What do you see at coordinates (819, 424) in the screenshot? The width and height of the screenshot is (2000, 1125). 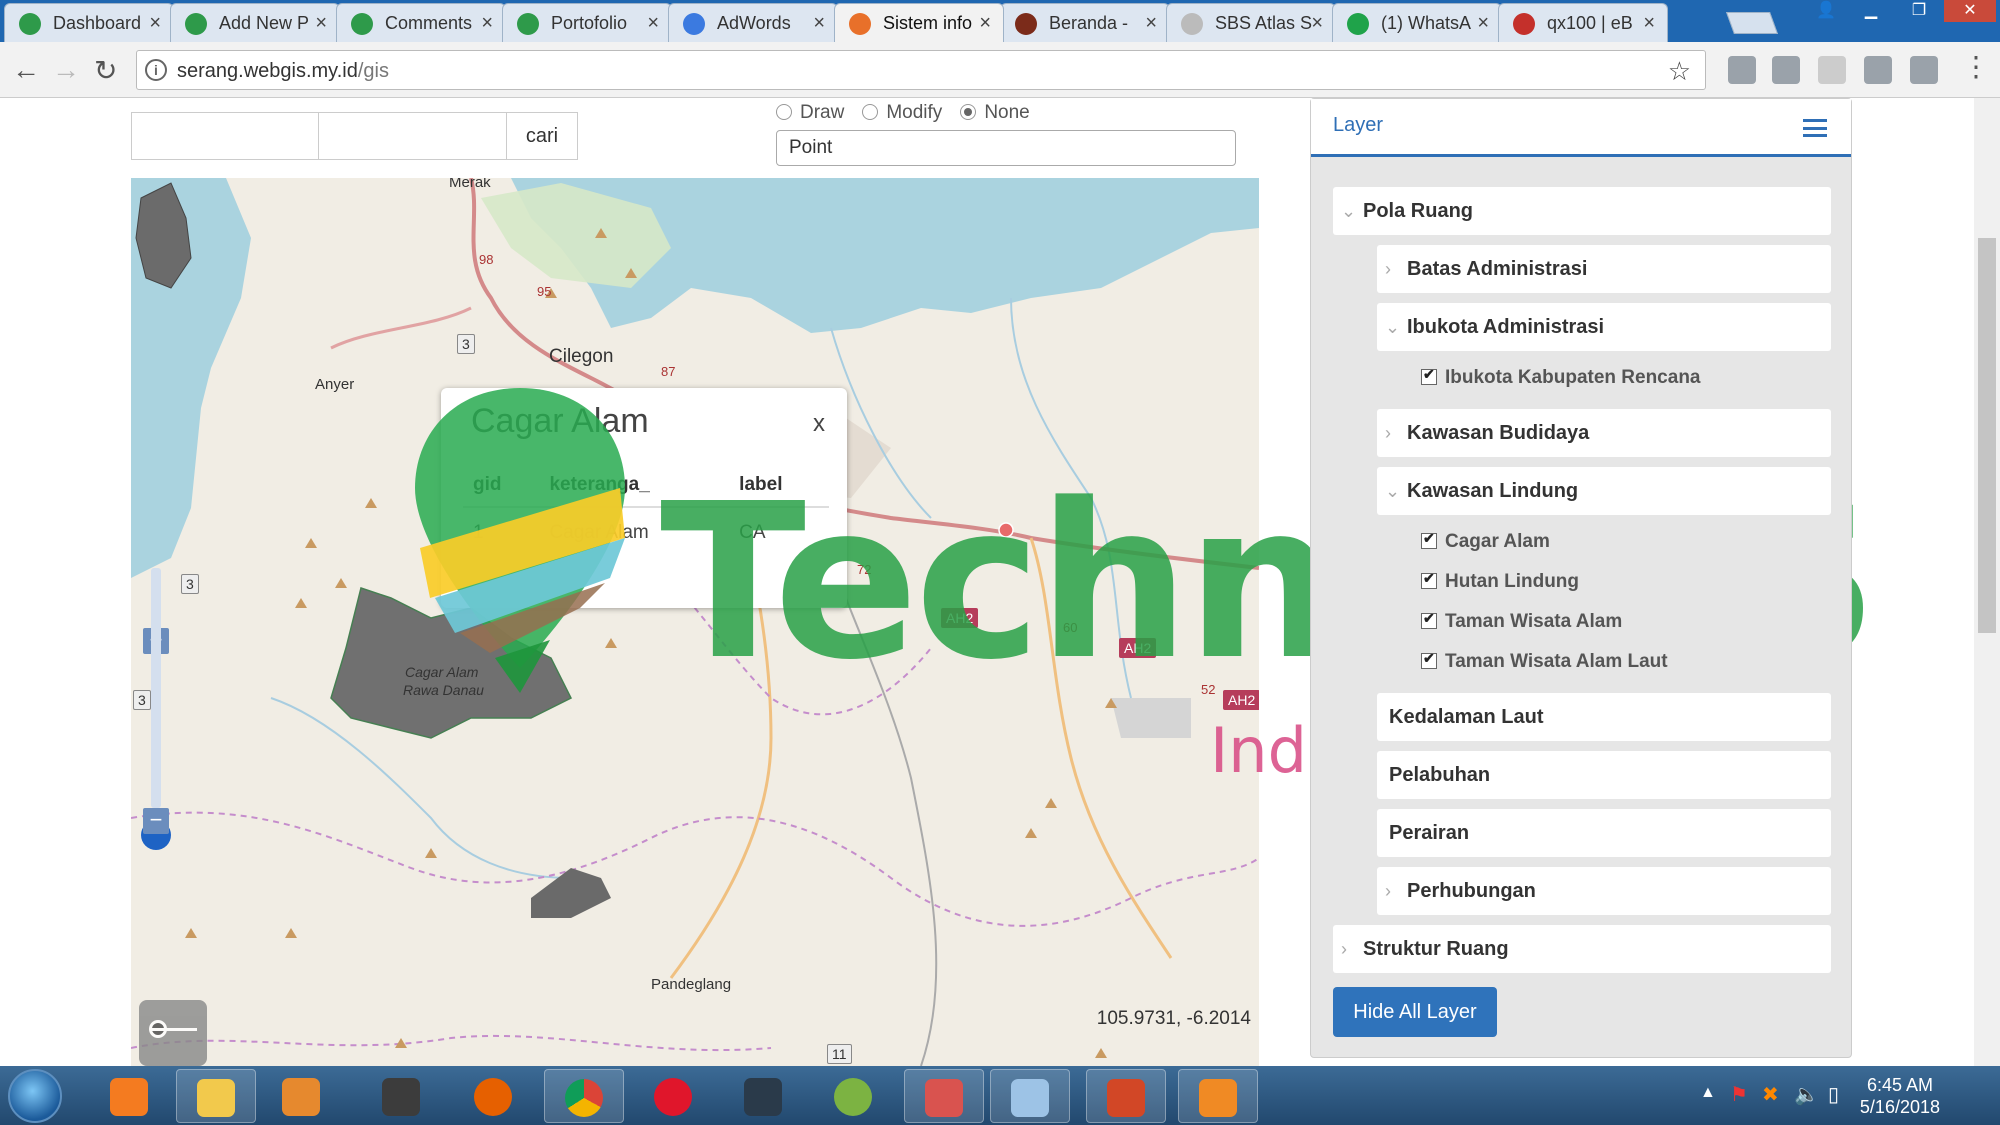 I see `popup-close-button: x` at bounding box center [819, 424].